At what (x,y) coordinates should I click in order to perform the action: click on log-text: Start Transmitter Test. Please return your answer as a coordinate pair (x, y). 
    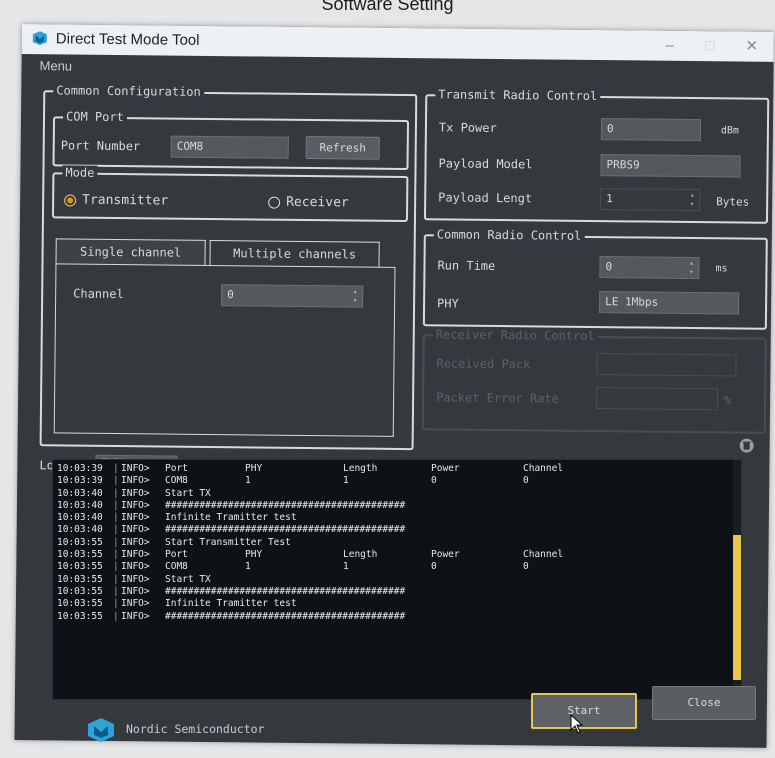
    Looking at the image, I should click on (228, 542).